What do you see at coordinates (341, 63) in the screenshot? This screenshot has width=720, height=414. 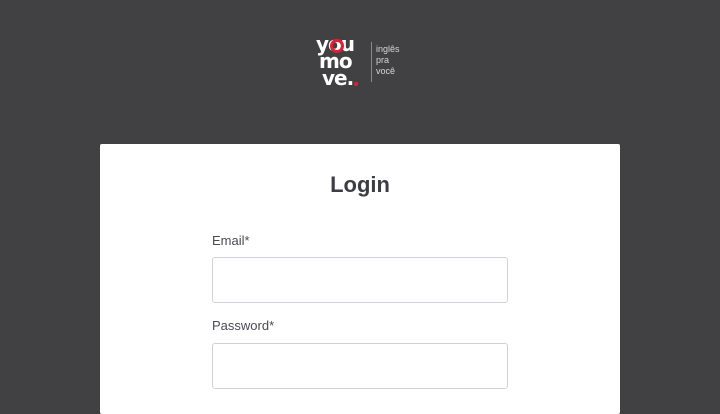 I see `logo-wordmark: you mo ve.` at bounding box center [341, 63].